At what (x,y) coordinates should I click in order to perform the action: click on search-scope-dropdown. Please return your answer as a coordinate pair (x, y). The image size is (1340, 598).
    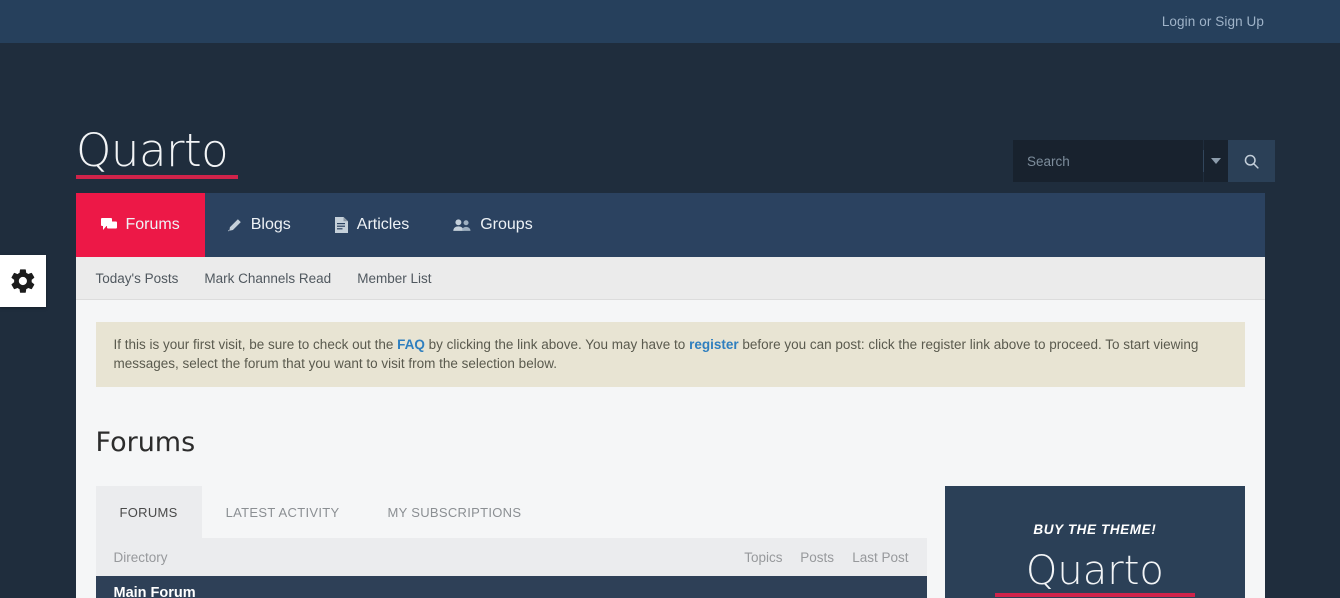
    Looking at the image, I should click on (1216, 161).